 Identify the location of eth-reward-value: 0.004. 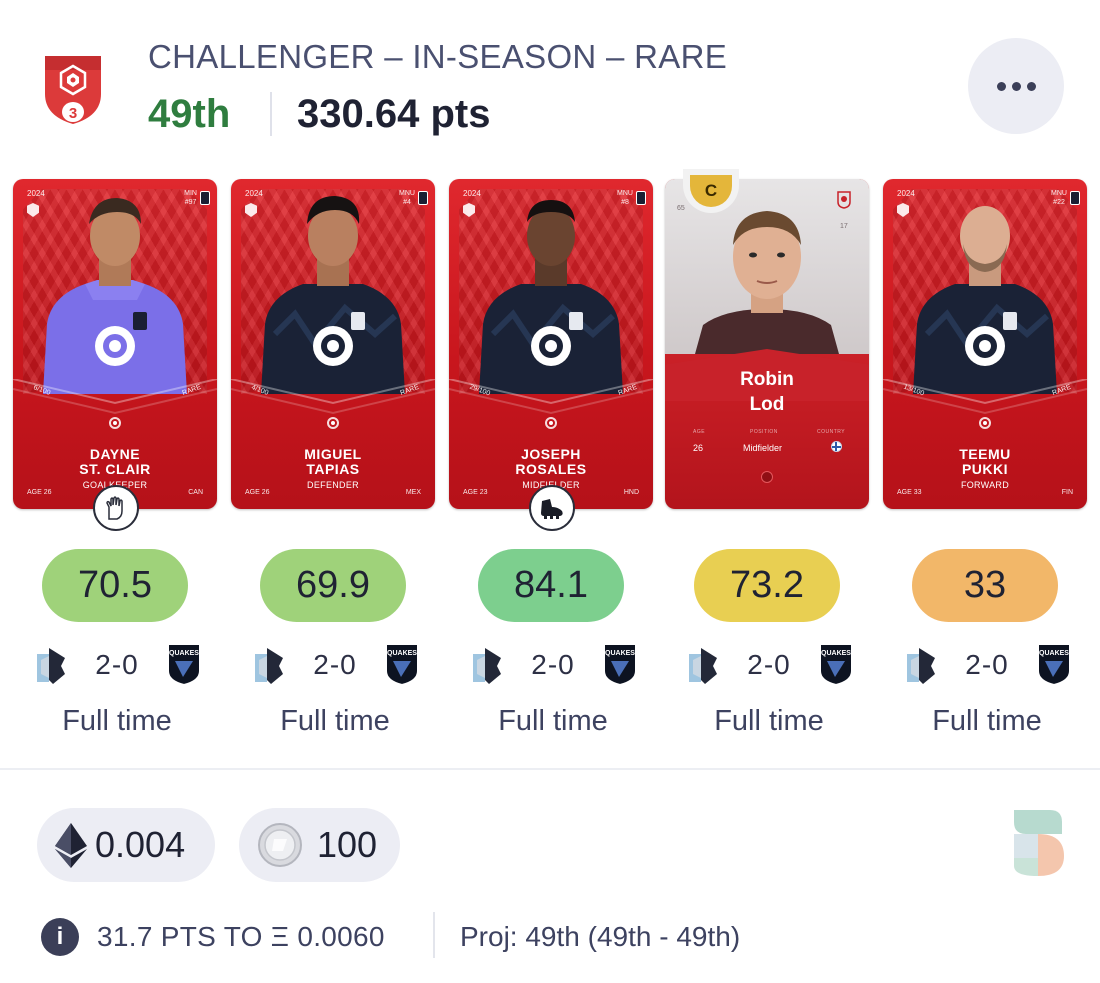
(140, 844).